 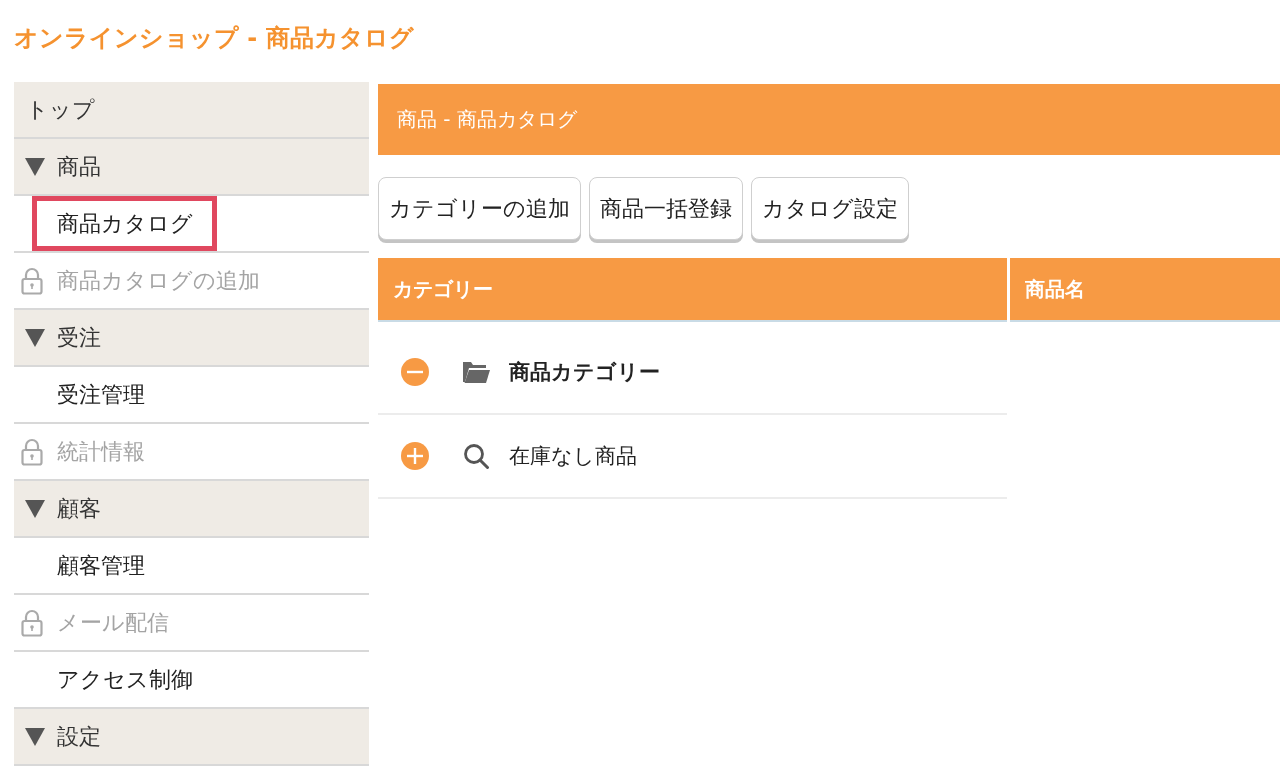 I want to click on column-header: カテゴリー, so click(x=692, y=290).